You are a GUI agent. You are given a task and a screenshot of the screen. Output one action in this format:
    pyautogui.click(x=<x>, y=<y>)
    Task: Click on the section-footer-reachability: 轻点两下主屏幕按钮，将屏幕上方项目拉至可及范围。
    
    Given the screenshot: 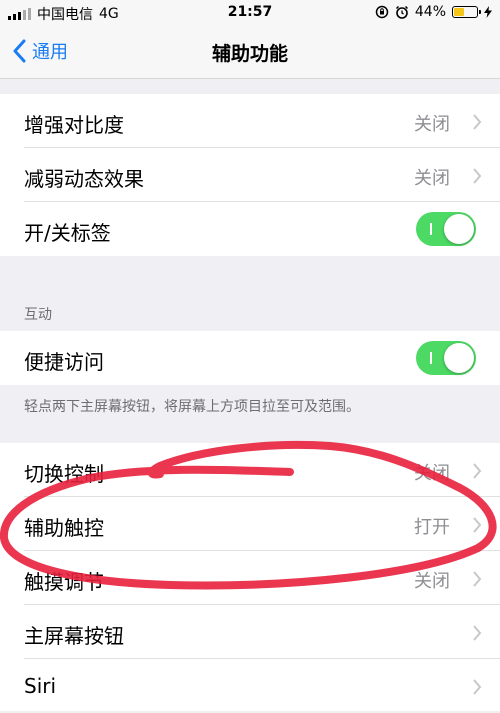 What is the action you would take?
    pyautogui.click(x=192, y=407)
    